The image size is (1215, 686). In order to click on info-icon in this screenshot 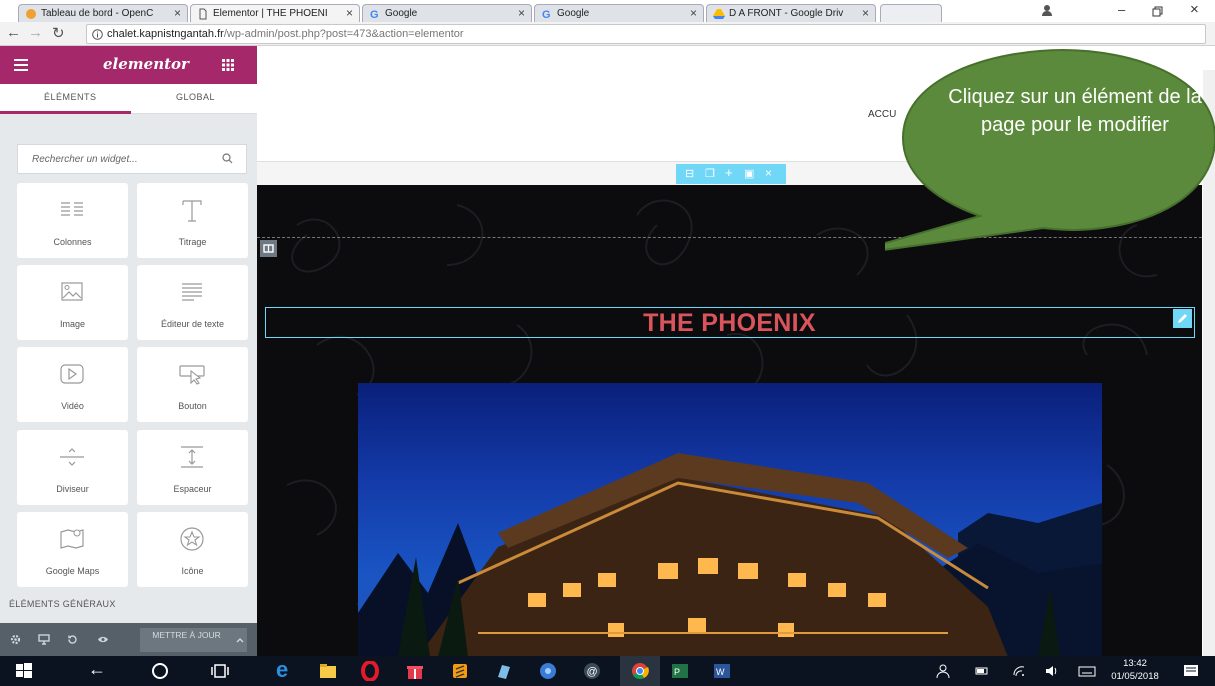, I will do `click(97, 34)`.